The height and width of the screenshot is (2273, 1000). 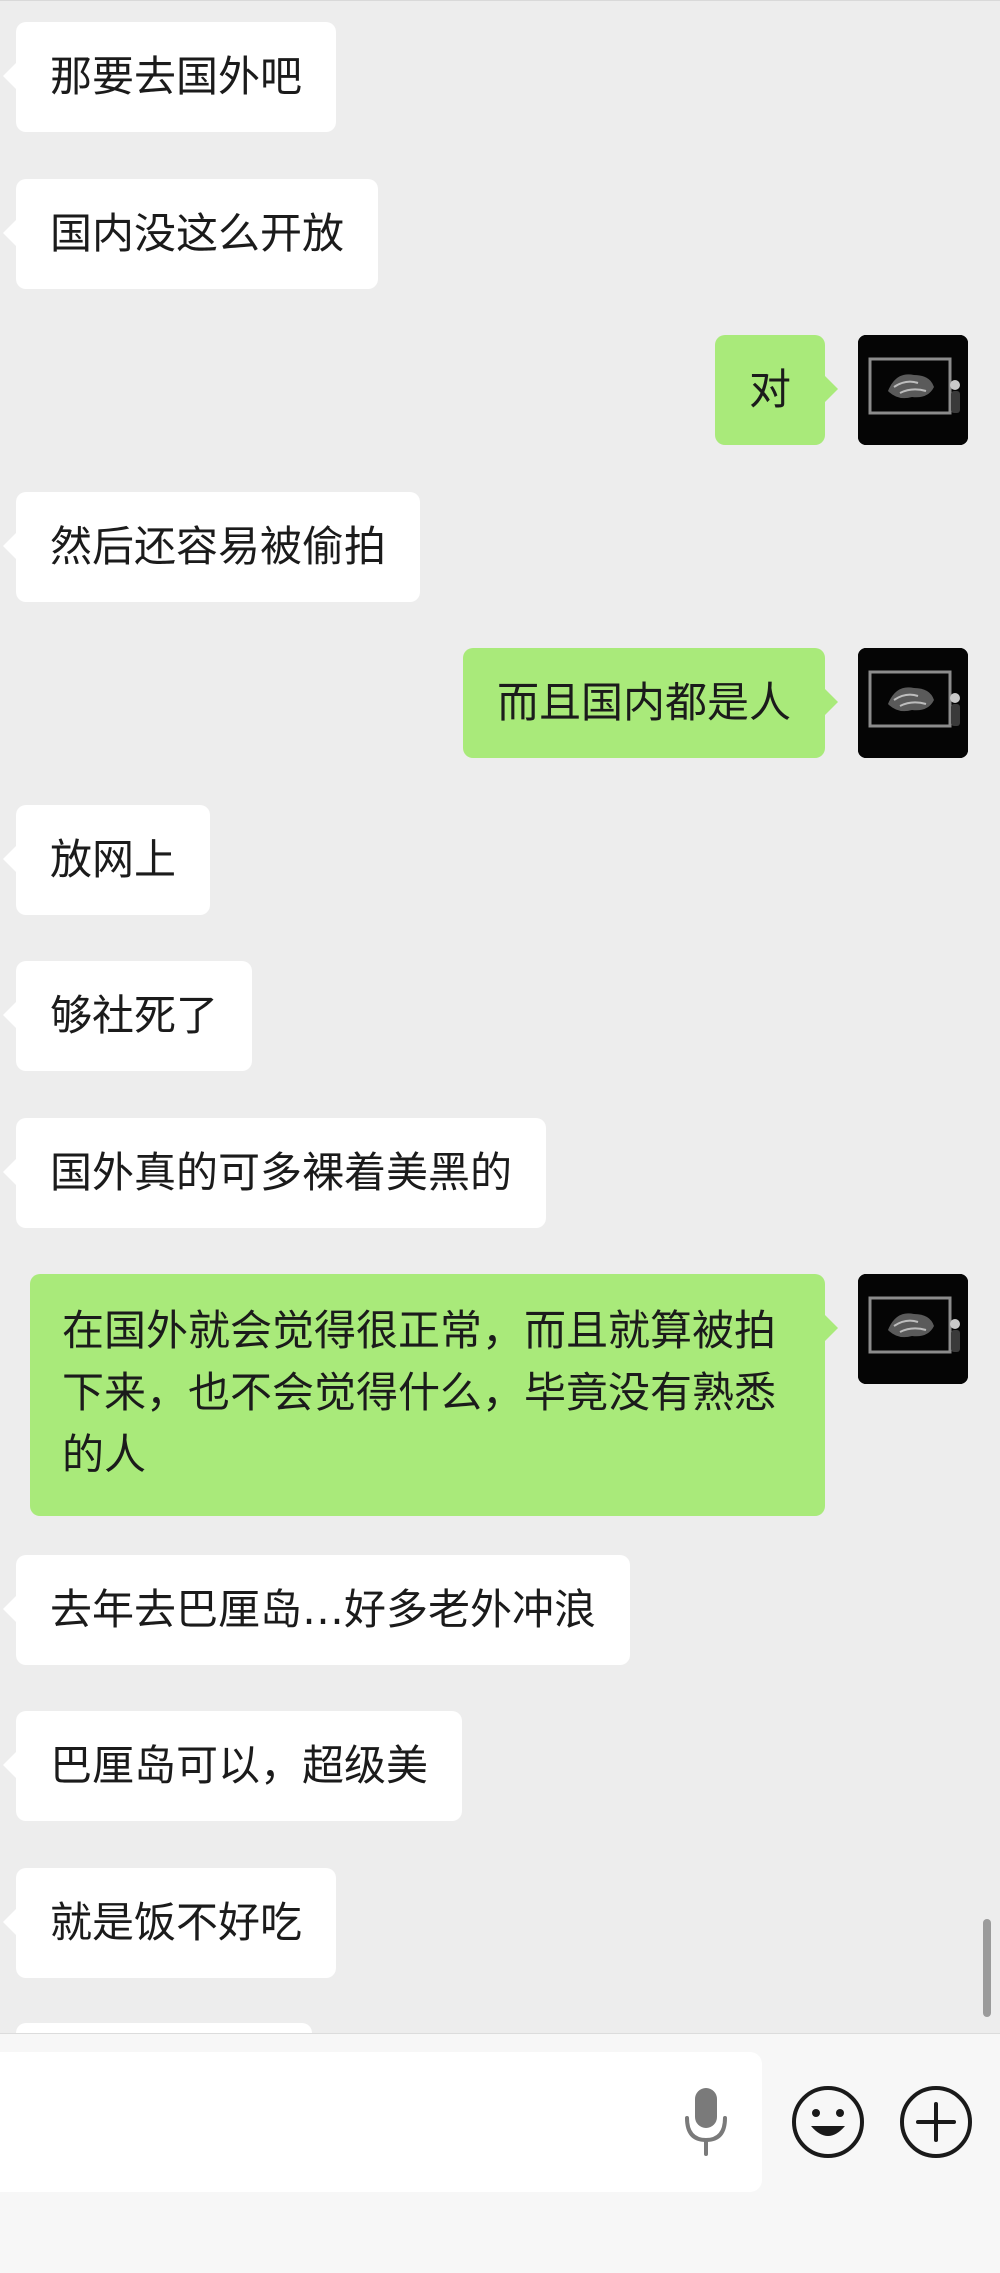 I want to click on outgoing-message-bubble: 而且国内都是人, so click(x=650, y=703).